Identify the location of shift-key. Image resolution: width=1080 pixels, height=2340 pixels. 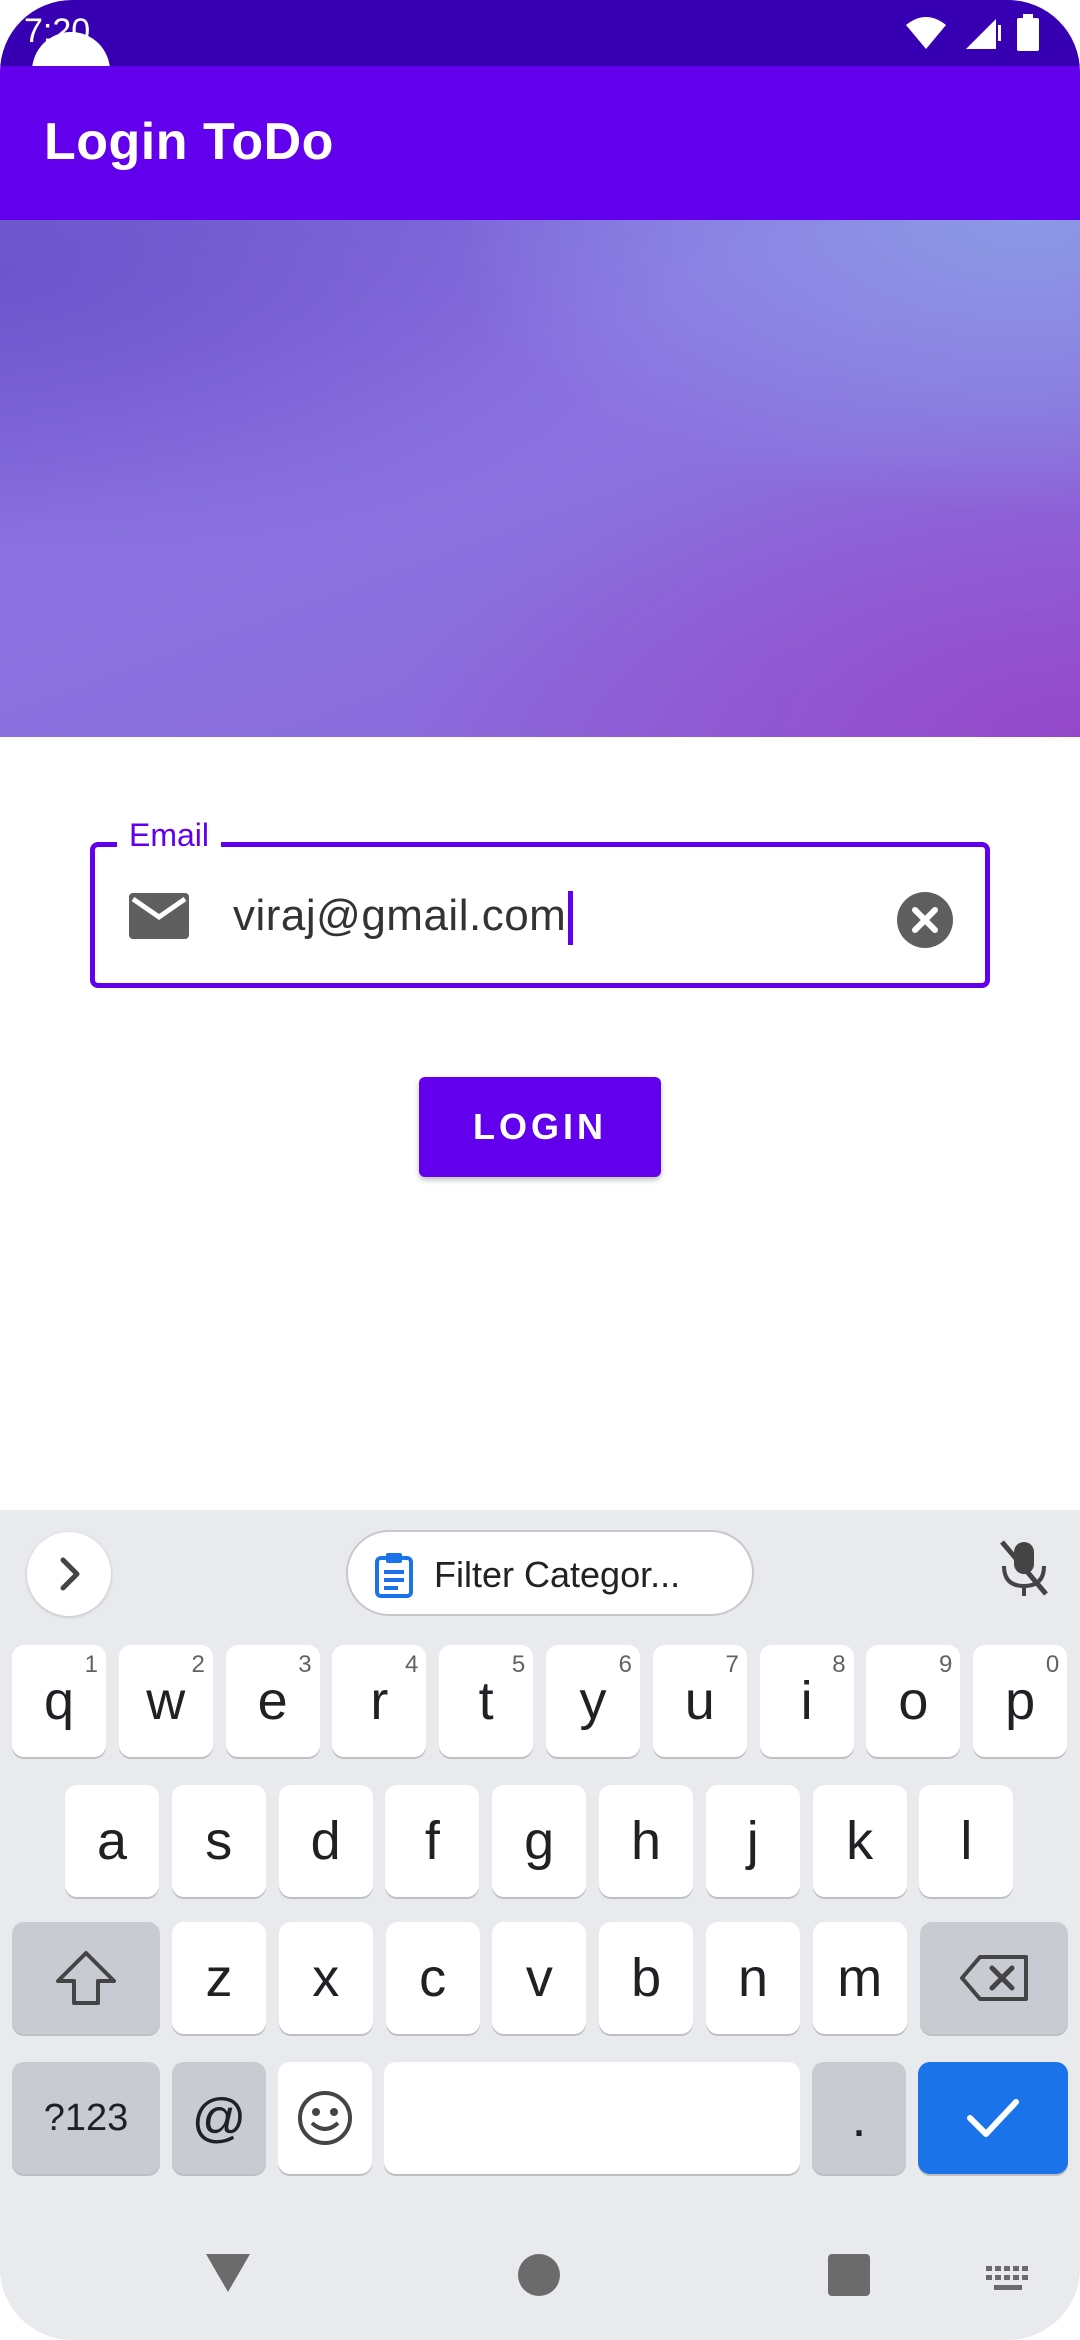
(86, 1978).